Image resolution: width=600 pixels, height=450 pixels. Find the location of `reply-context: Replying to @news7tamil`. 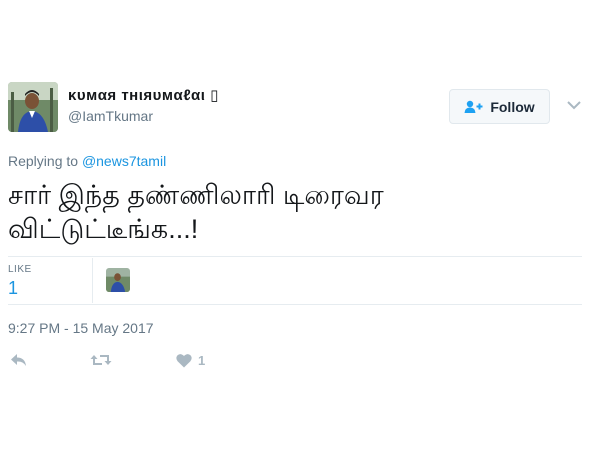

reply-context: Replying to @news7tamil is located at coordinates (87, 161).